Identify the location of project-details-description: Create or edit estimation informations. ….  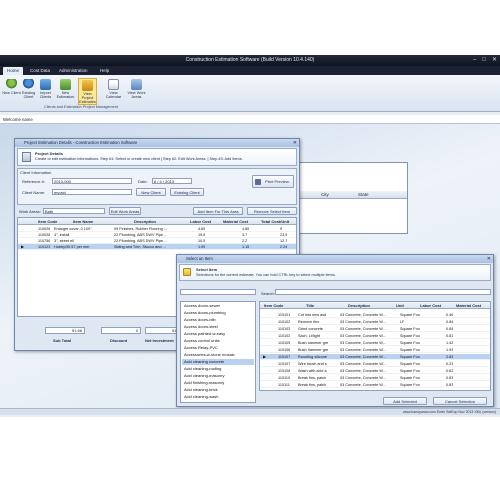
(139, 159).